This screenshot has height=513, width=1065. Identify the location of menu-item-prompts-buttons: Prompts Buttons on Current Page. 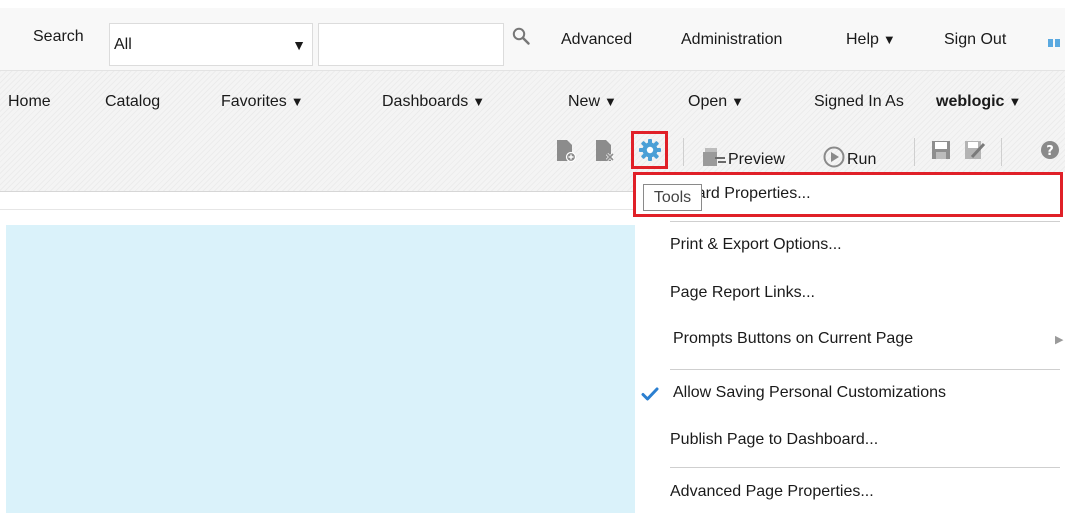
(793, 339).